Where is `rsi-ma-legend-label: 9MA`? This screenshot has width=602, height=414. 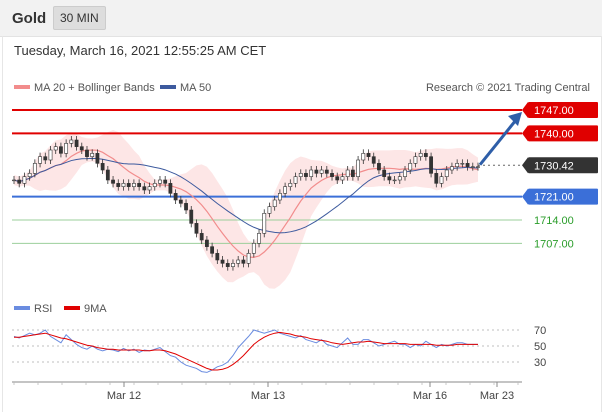 rsi-ma-legend-label: 9MA is located at coordinates (95, 309).